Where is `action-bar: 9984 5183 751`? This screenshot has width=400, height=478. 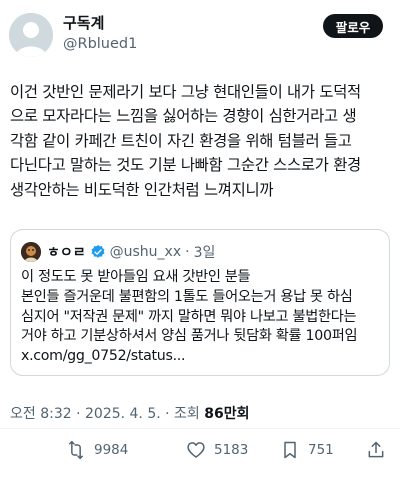
action-bar: 9984 5183 751 is located at coordinates (200, 449).